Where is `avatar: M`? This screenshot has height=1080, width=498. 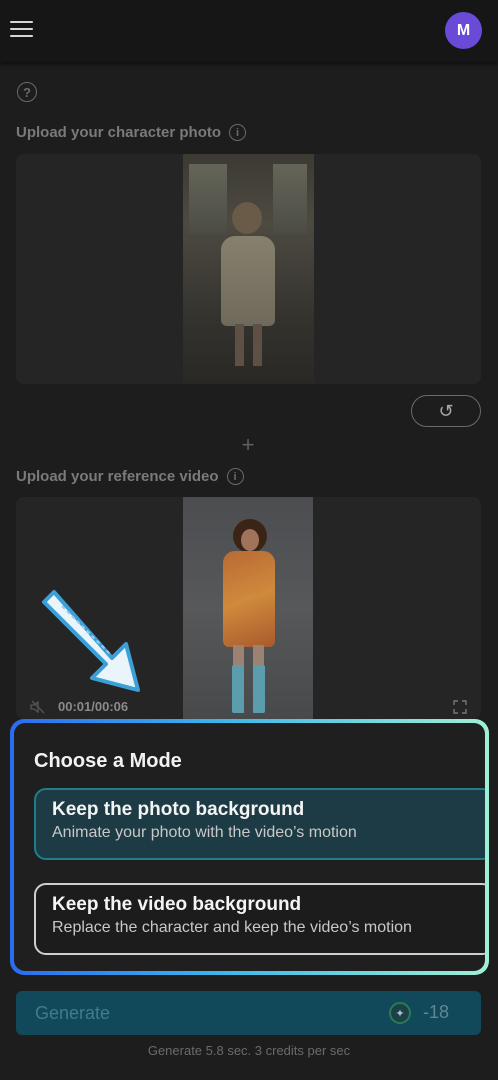 avatar: M is located at coordinates (463, 30).